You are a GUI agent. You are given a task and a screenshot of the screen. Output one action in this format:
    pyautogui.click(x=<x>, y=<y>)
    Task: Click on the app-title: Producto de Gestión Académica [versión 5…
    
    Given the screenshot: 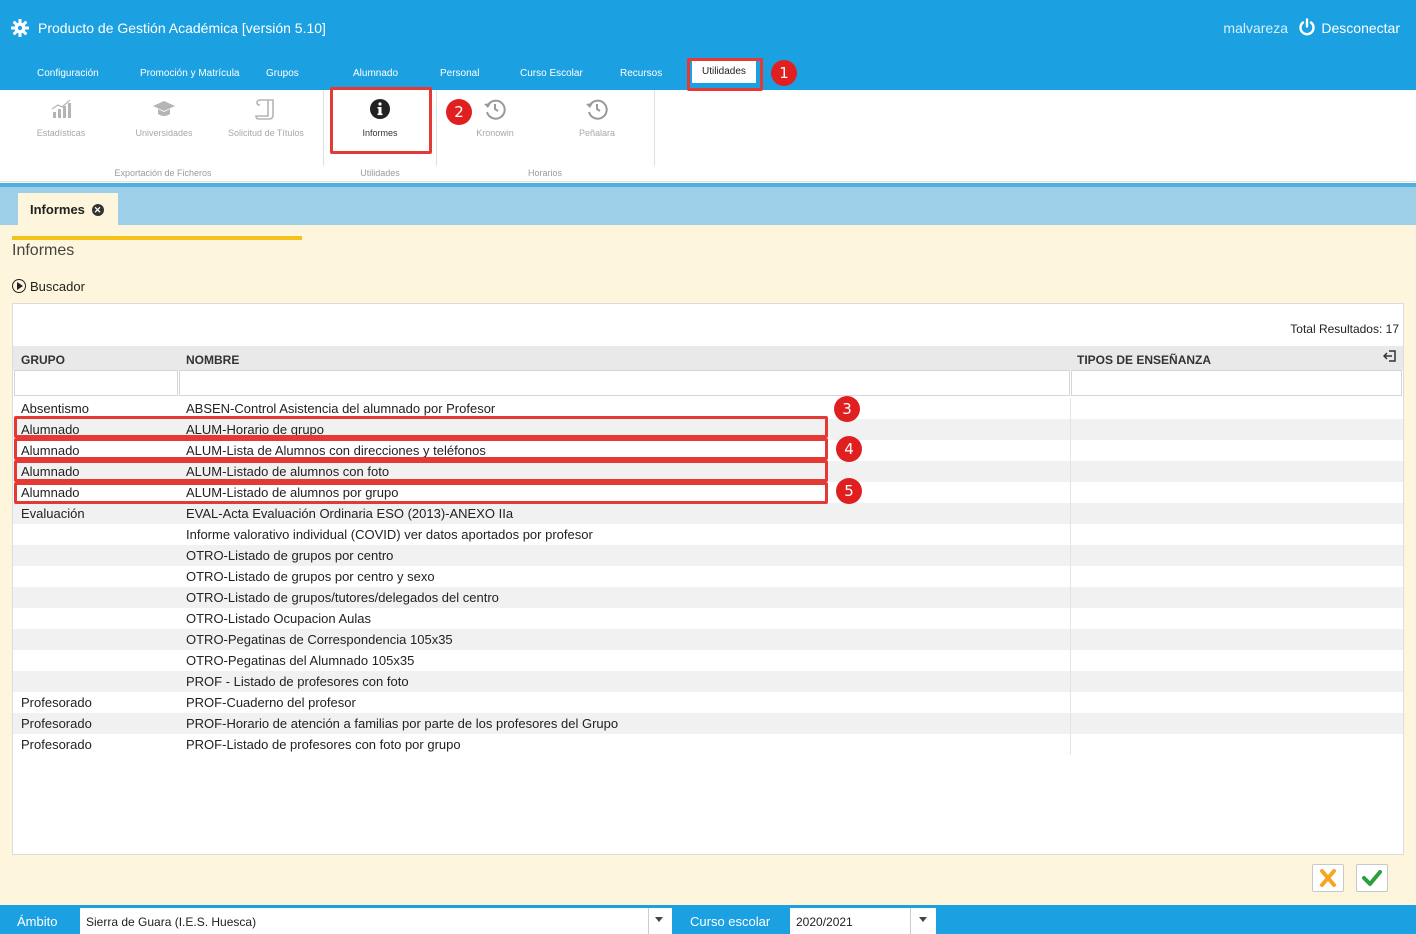 What is the action you would take?
    pyautogui.click(x=182, y=28)
    